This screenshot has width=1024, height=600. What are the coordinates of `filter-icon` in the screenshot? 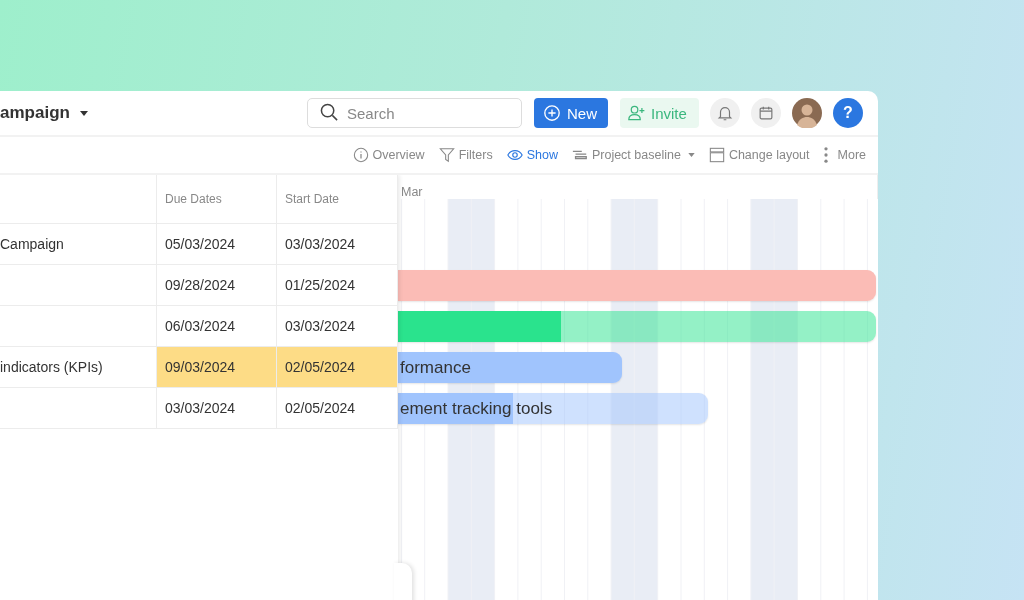 It's located at (446, 155).